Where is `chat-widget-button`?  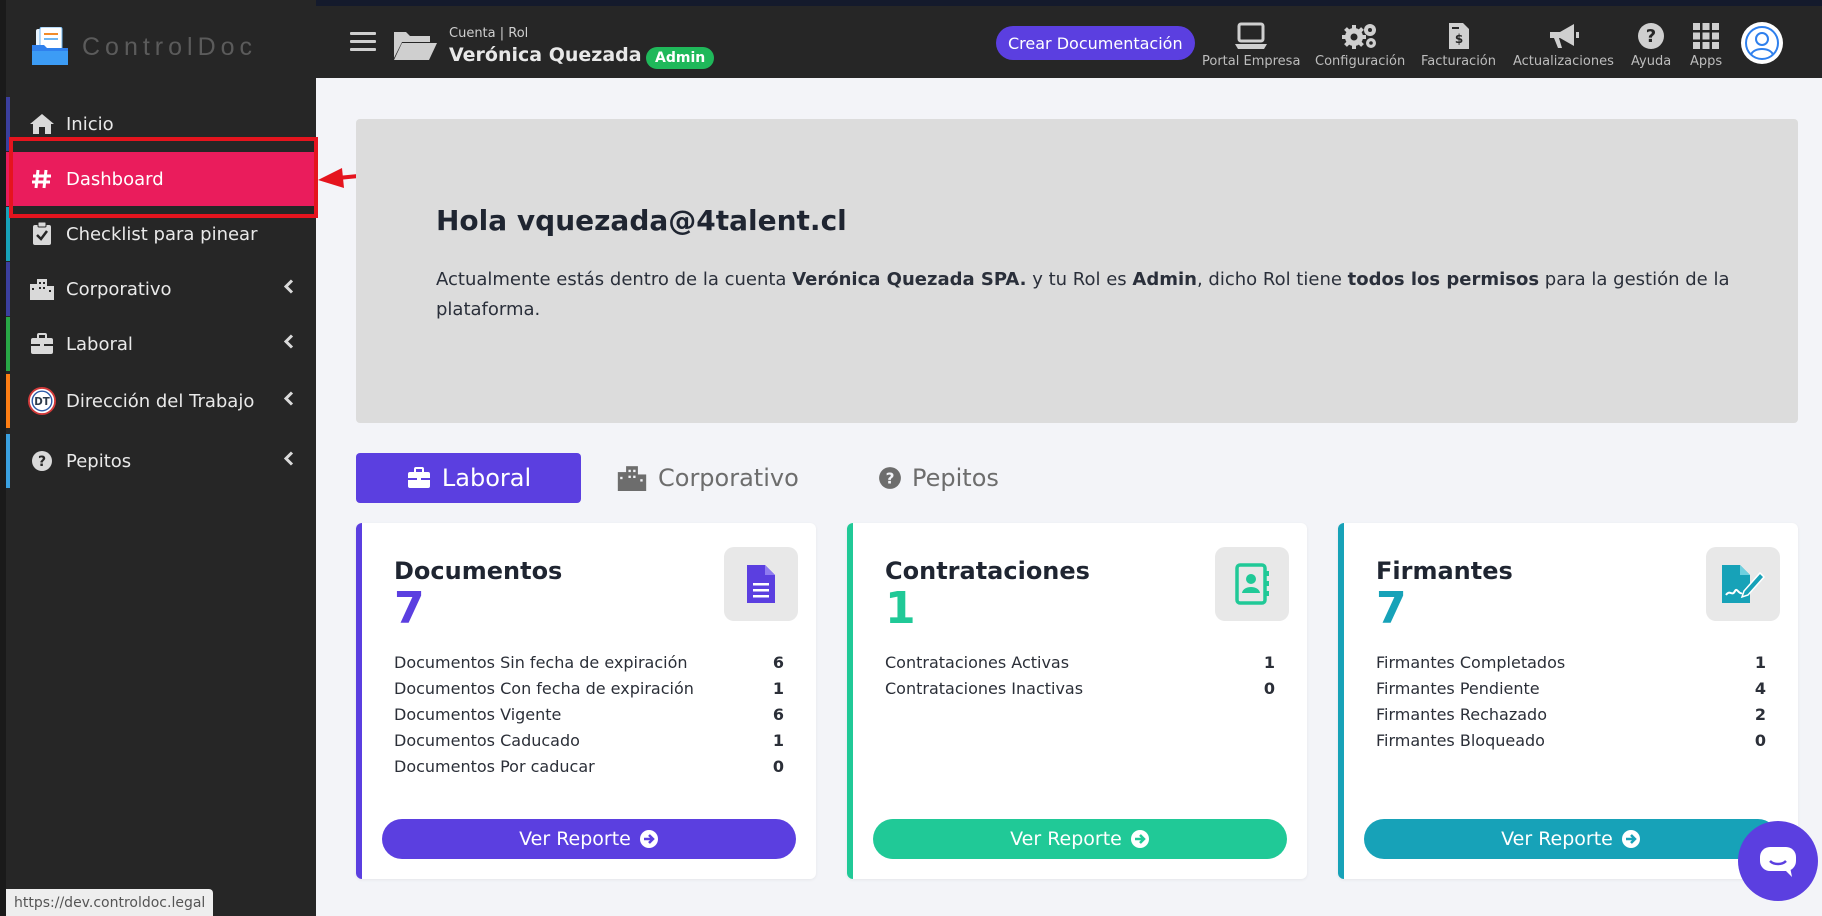 chat-widget-button is located at coordinates (1778, 861).